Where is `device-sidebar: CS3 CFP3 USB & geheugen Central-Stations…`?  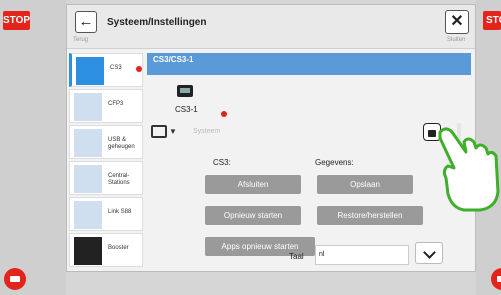
device-sidebar: CS3 CFP3 USB & geheugen Central-Stations… is located at coordinates (105, 163).